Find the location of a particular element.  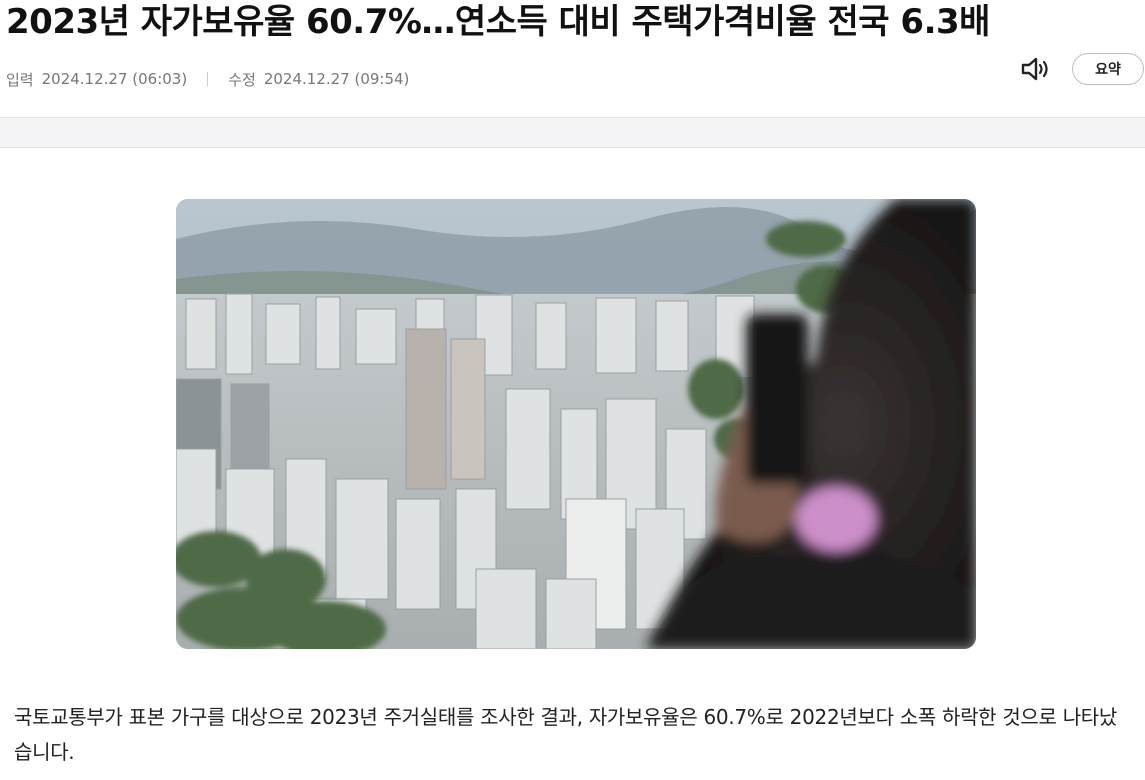

article-headline: 2023년 자가보유율 60.7%…연소득 대비 주택가격비율 전국 6.3배 is located at coordinates (498, 22).